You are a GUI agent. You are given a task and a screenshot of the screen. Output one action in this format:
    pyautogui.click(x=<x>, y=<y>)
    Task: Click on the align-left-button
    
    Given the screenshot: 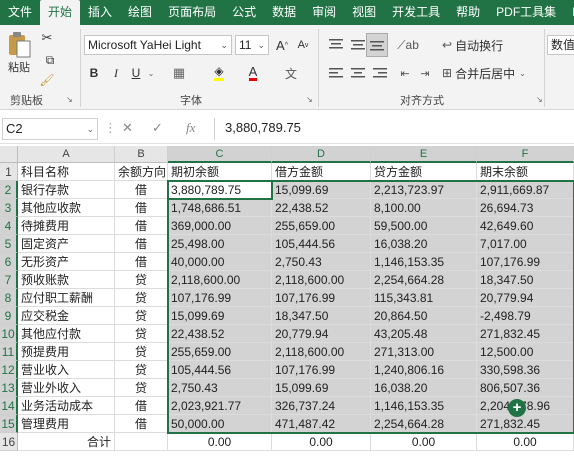 What is the action you would take?
    pyautogui.click(x=336, y=73)
    